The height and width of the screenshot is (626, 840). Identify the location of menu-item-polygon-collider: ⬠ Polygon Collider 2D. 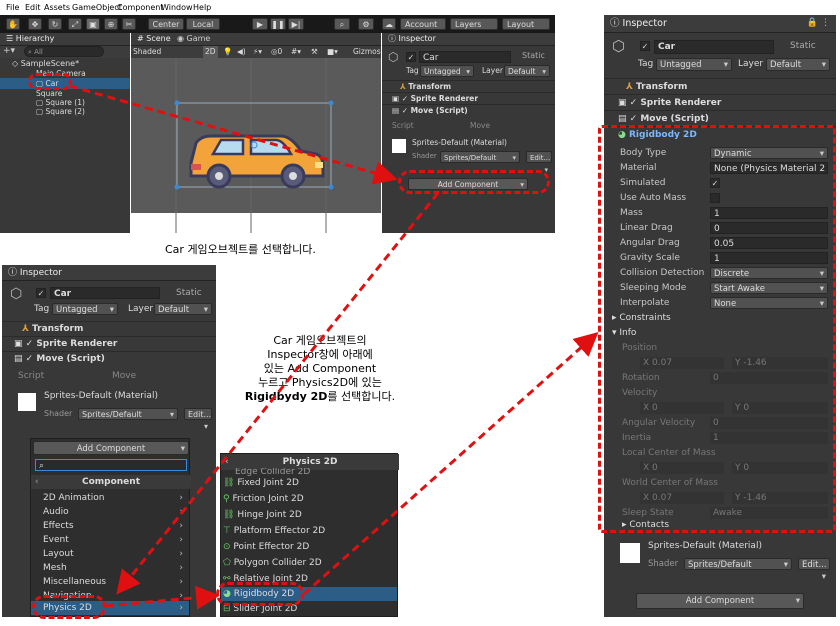
(309, 563).